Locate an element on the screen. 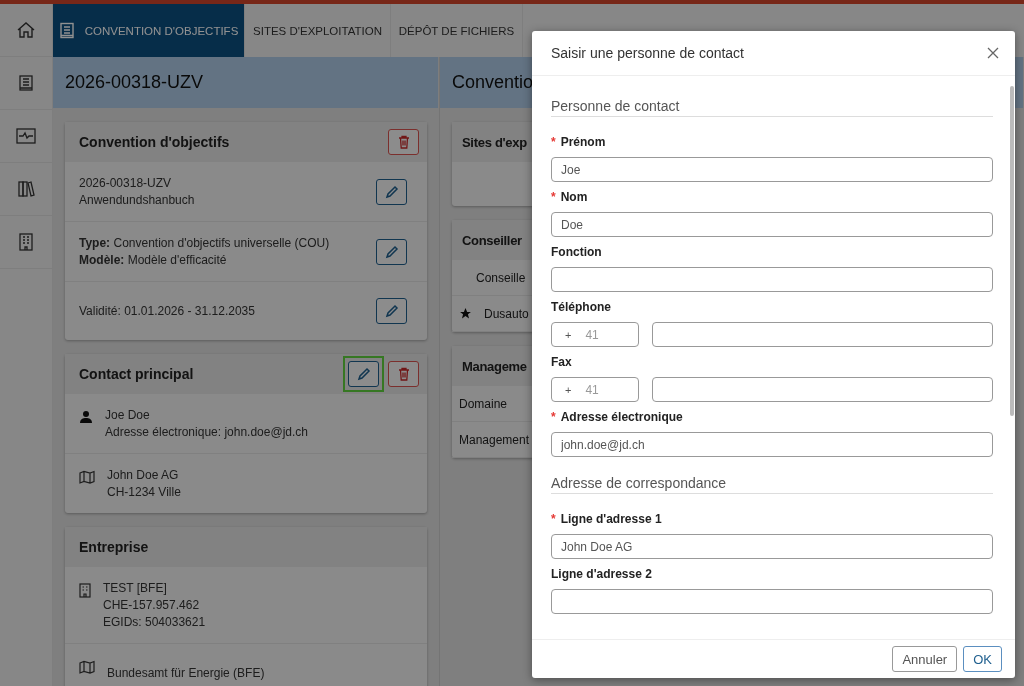  card-text: Anwendundshanbuch is located at coordinates (137, 200).